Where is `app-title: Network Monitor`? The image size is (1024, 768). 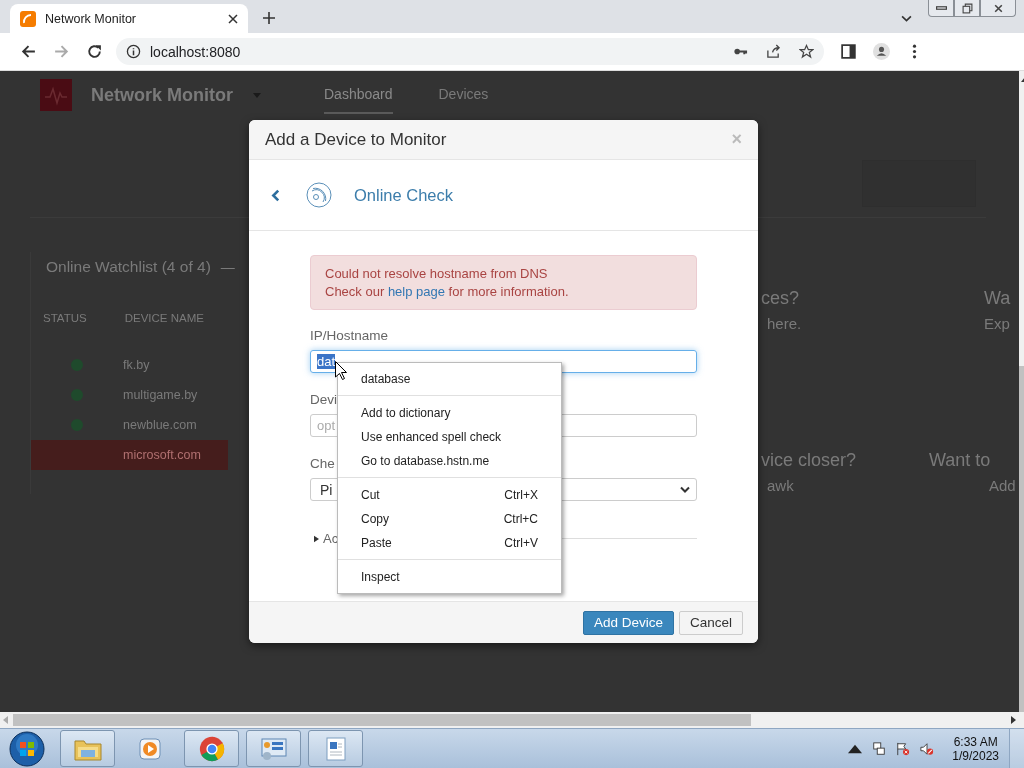 app-title: Network Monitor is located at coordinates (162, 95).